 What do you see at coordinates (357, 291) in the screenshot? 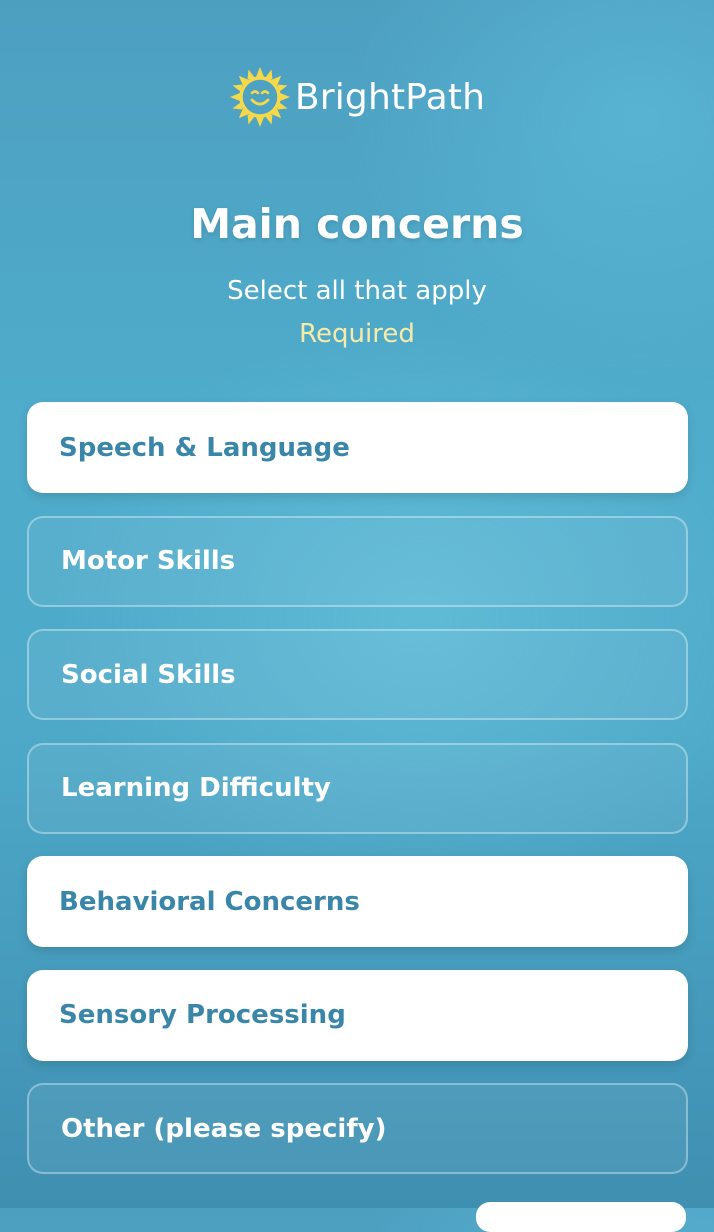
I see `page-subtitle: Select all that apply` at bounding box center [357, 291].